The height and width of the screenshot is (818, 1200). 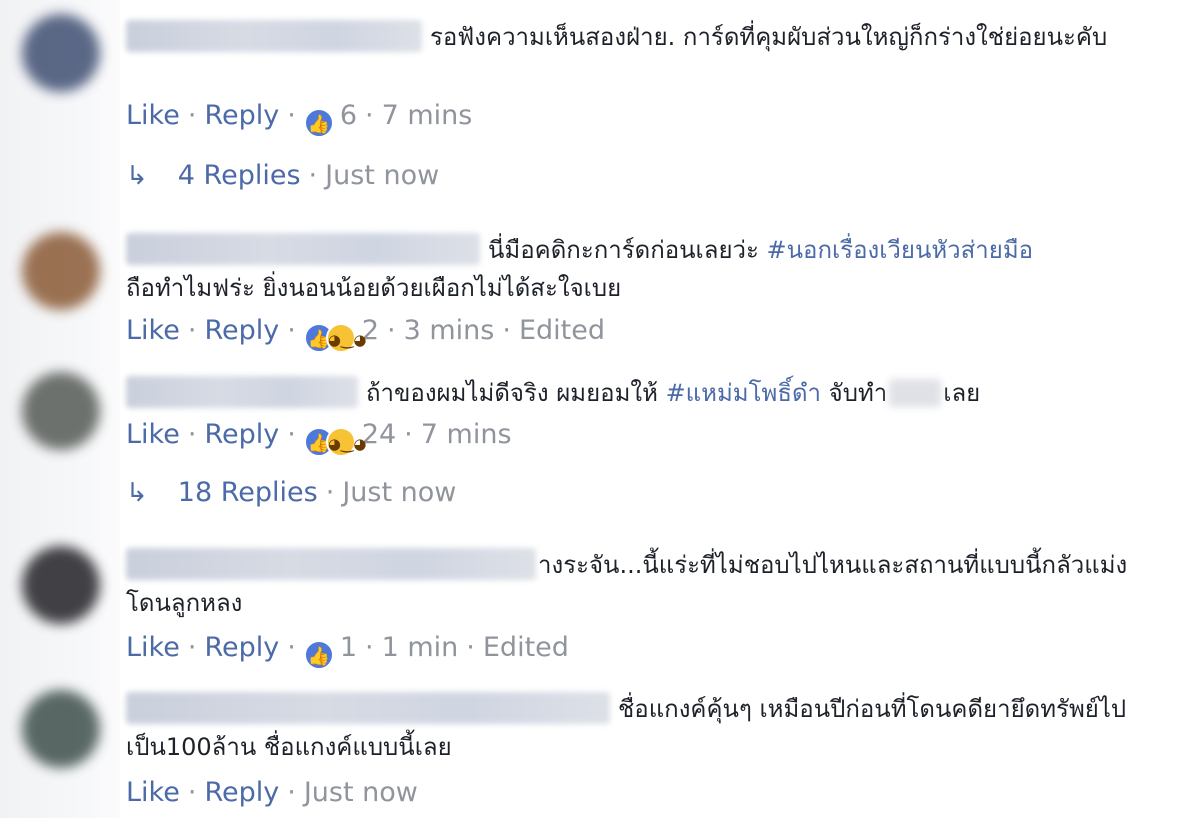 I want to click on hashtag-link: #แหม่มโพธิ์ดำ, so click(x=743, y=393).